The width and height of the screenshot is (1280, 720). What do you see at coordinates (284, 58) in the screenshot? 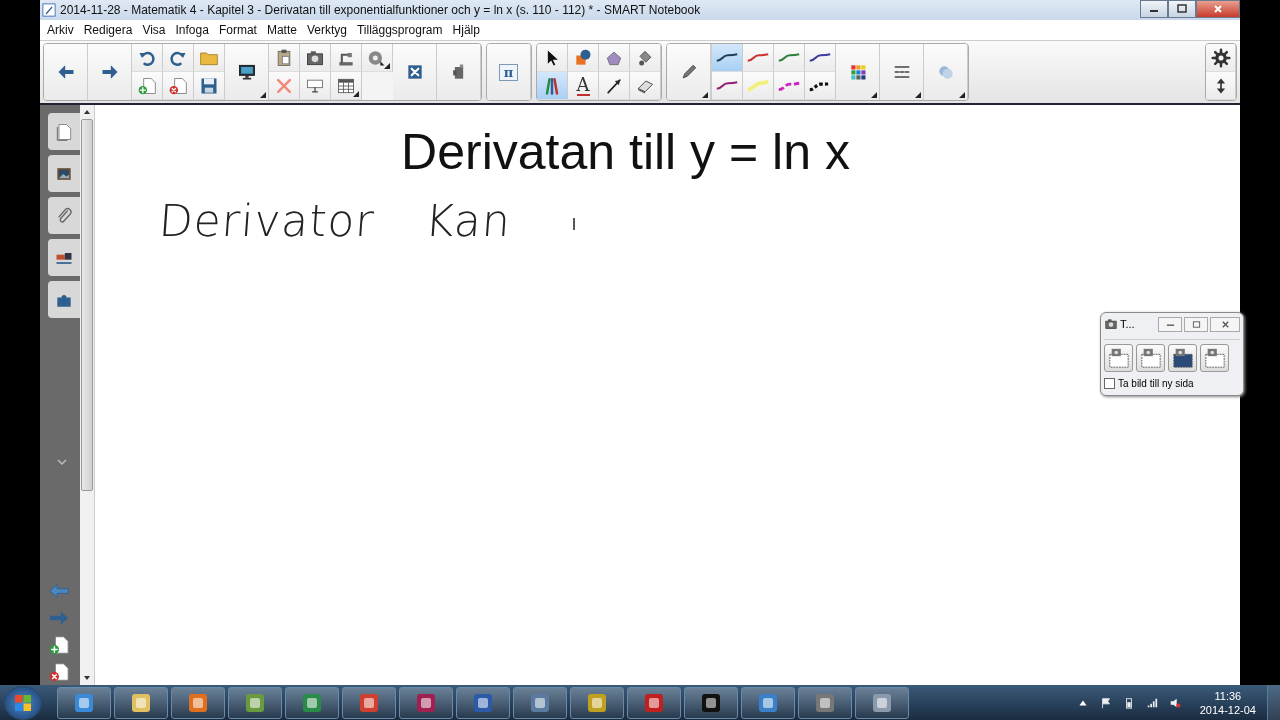
I see `clipboard-button` at bounding box center [284, 58].